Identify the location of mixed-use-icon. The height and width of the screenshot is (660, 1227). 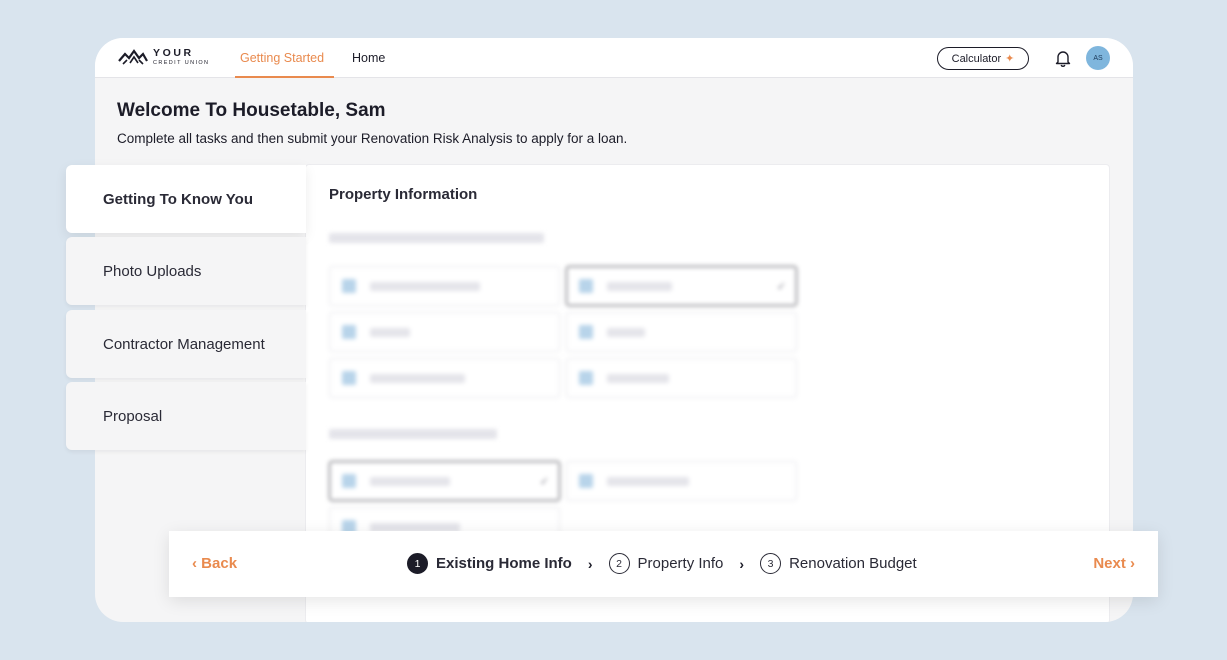
(586, 378).